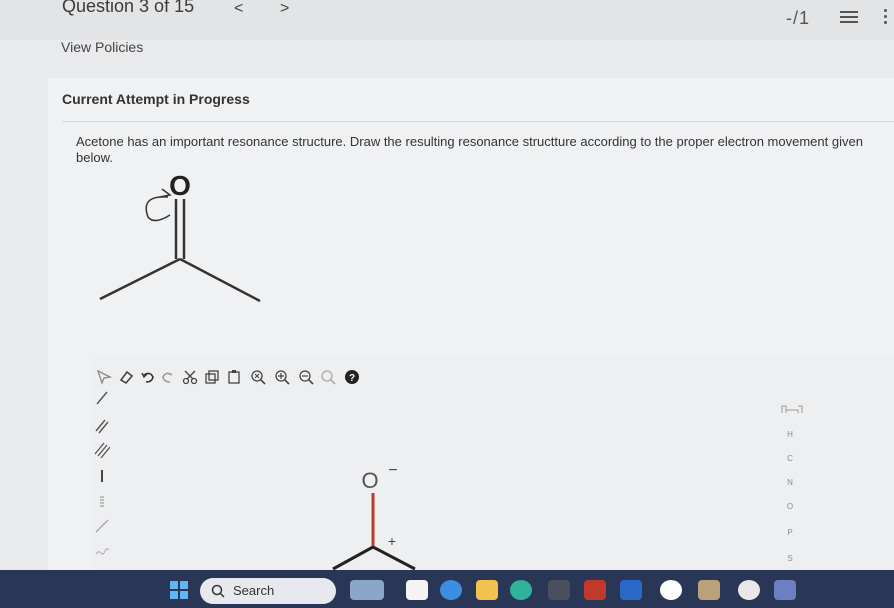  I want to click on video-call-app-icon, so click(451, 590).